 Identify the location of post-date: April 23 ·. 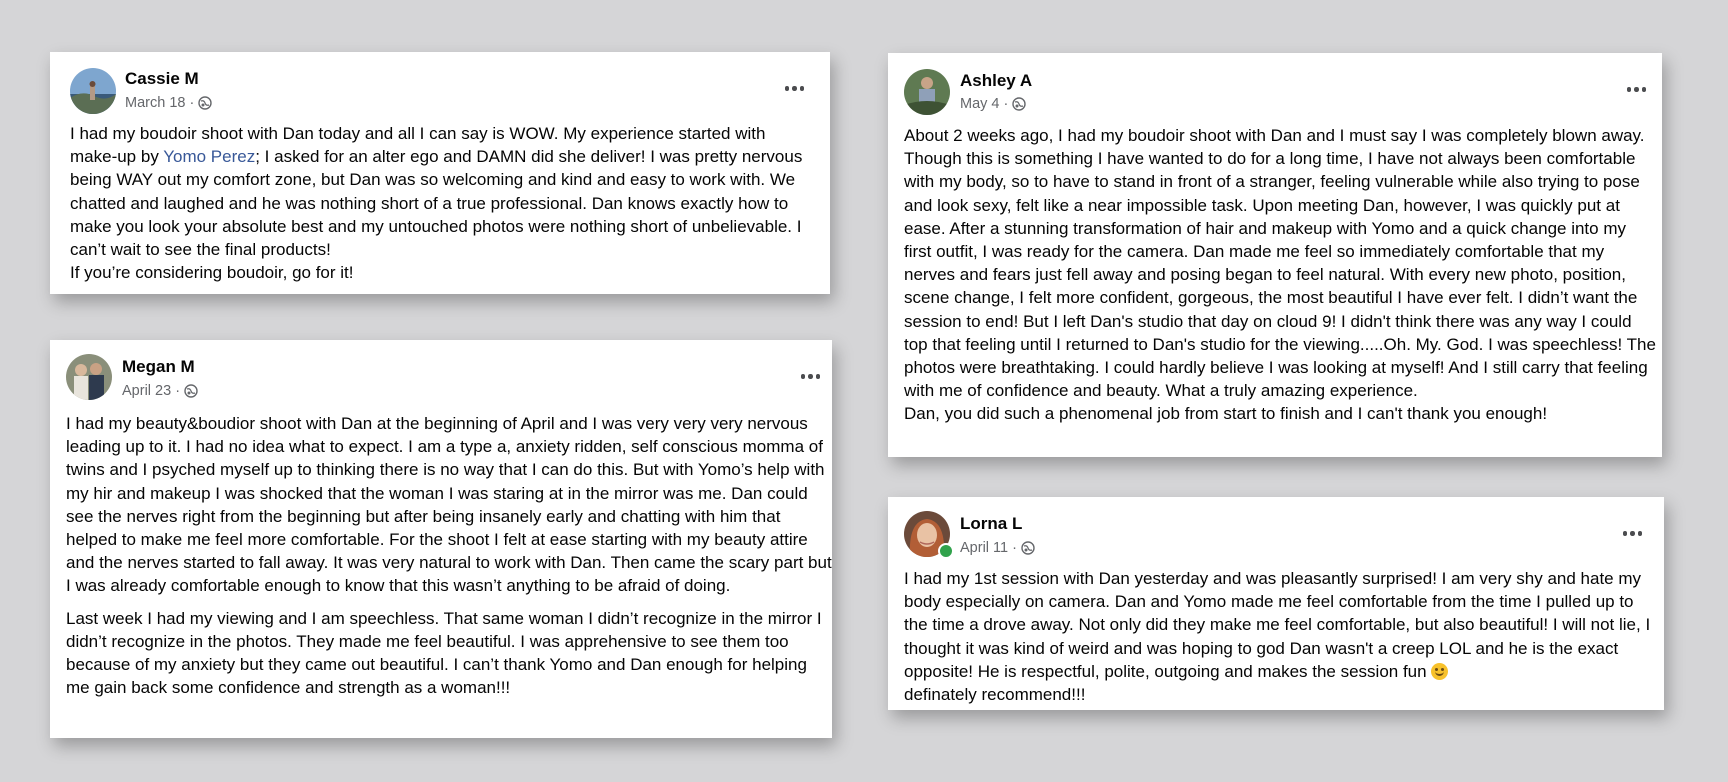
(151, 391).